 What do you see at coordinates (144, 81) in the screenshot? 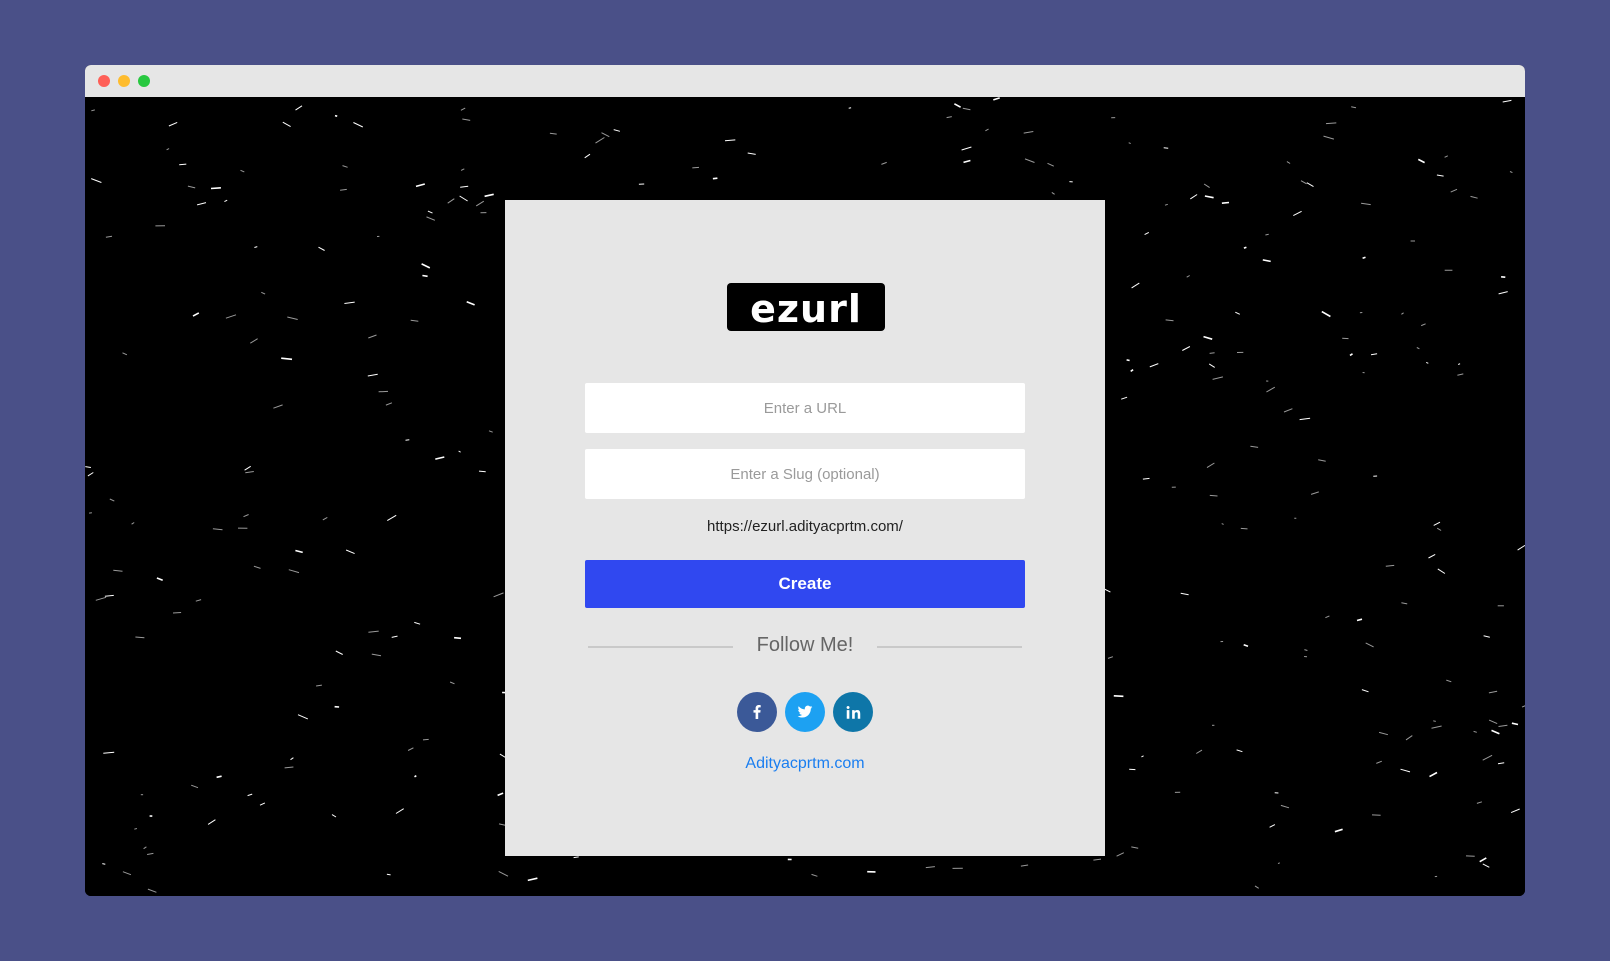
I see `maximize-window-button` at bounding box center [144, 81].